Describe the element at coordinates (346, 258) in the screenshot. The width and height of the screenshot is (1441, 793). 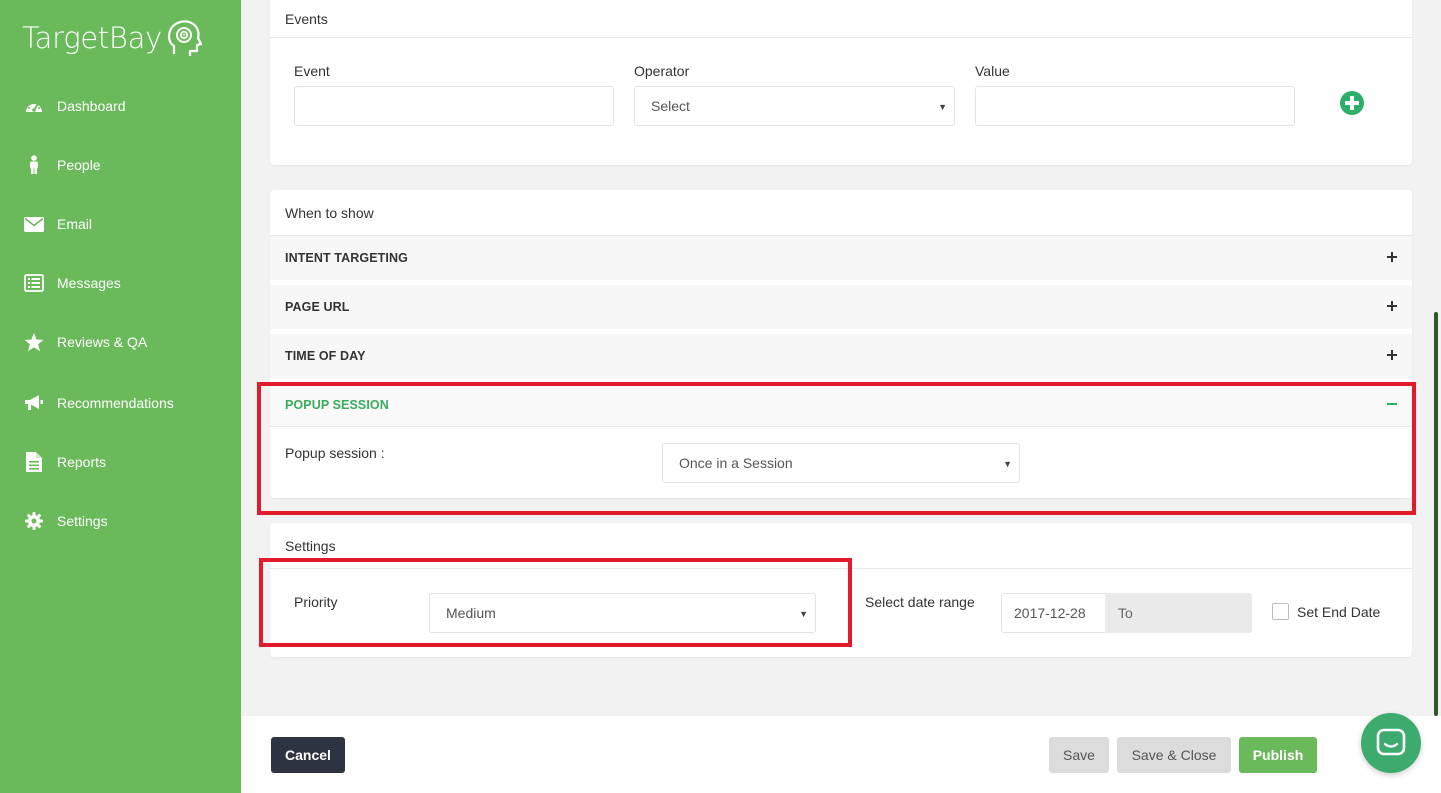
I see `accordion-label: INTENT TARGETING` at that location.